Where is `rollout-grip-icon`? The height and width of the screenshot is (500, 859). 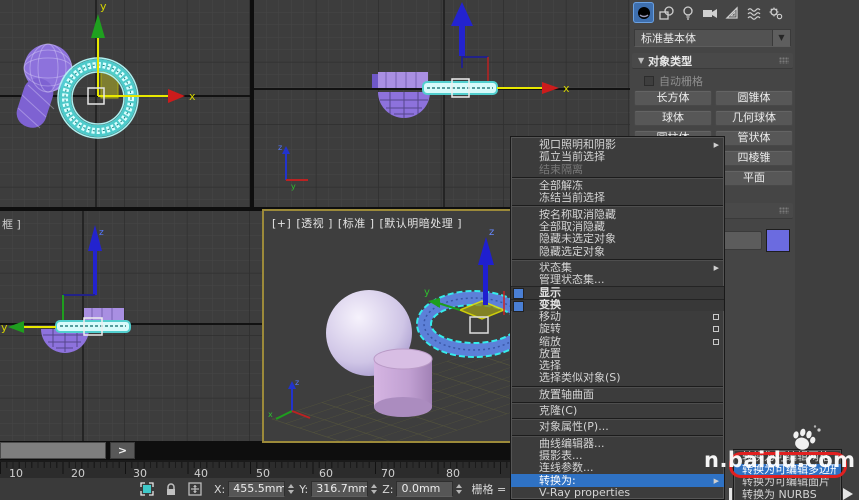
rollout-grip-icon is located at coordinates (784, 60).